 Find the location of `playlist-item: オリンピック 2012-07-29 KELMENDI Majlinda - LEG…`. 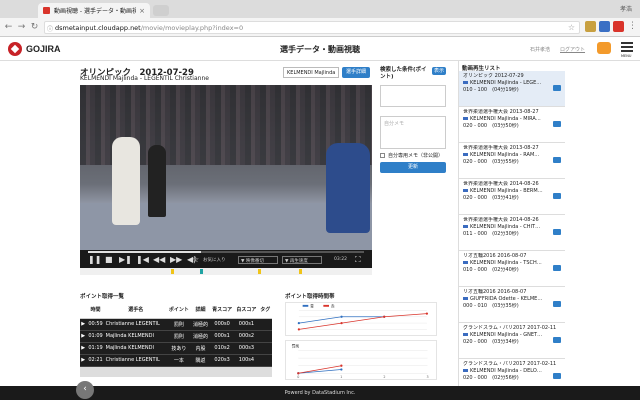

playlist-item: オリンピック 2012-07-29 KELMENDI Majlinda - LEG… is located at coordinates (512, 89).